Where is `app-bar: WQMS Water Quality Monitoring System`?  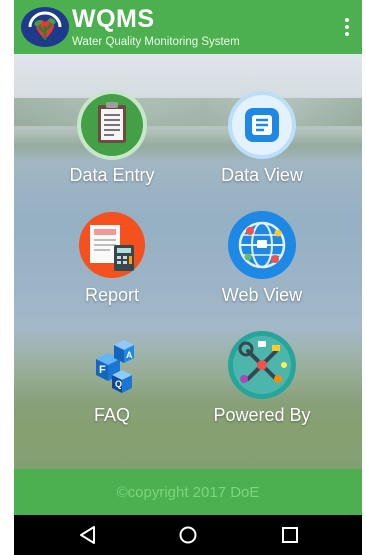 app-bar: WQMS Water Quality Monitoring System is located at coordinates (188, 27).